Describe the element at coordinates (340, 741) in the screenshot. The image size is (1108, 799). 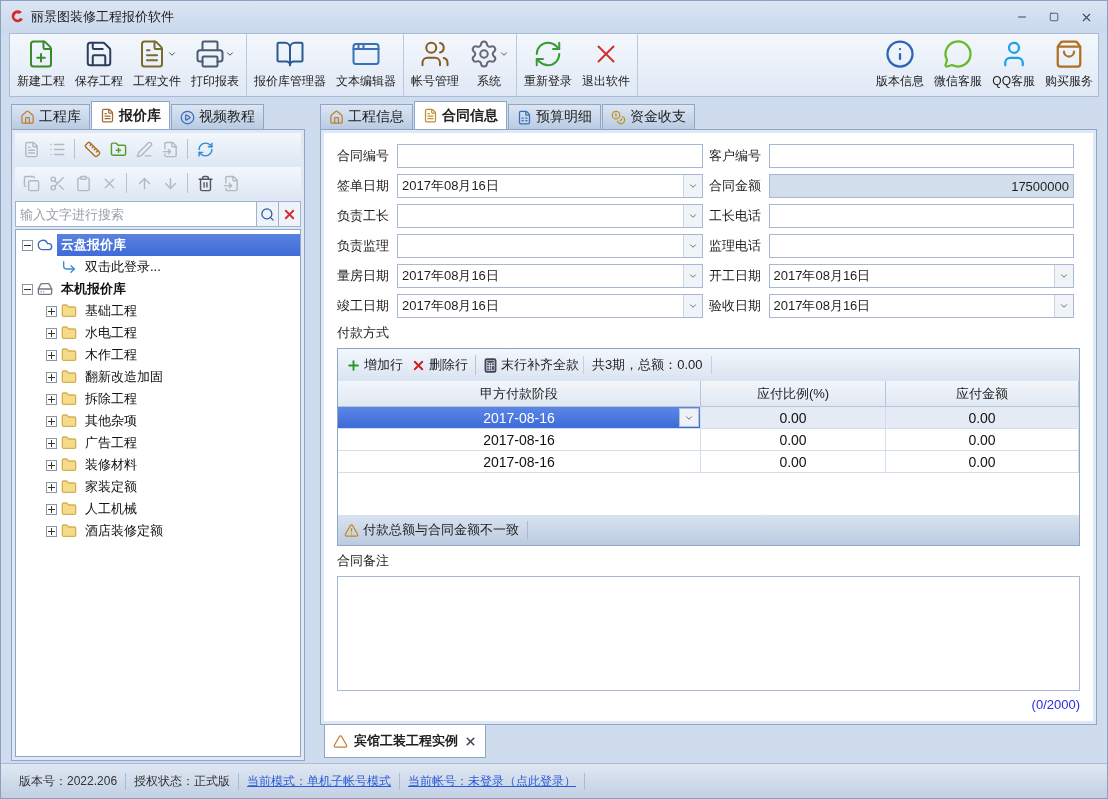
I see `triangle-icon` at that location.